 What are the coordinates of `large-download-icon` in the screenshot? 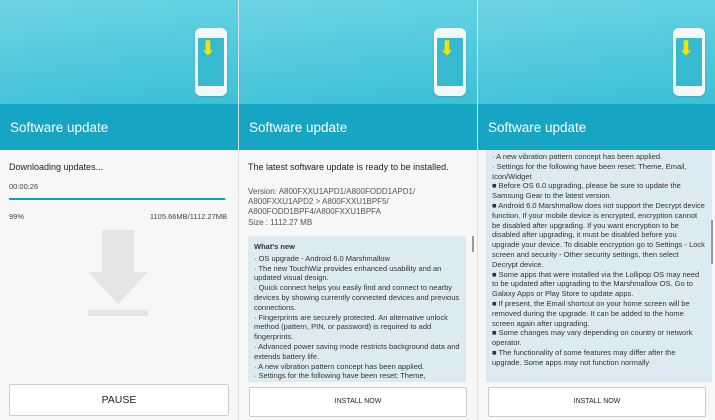 It's located at (118, 275).